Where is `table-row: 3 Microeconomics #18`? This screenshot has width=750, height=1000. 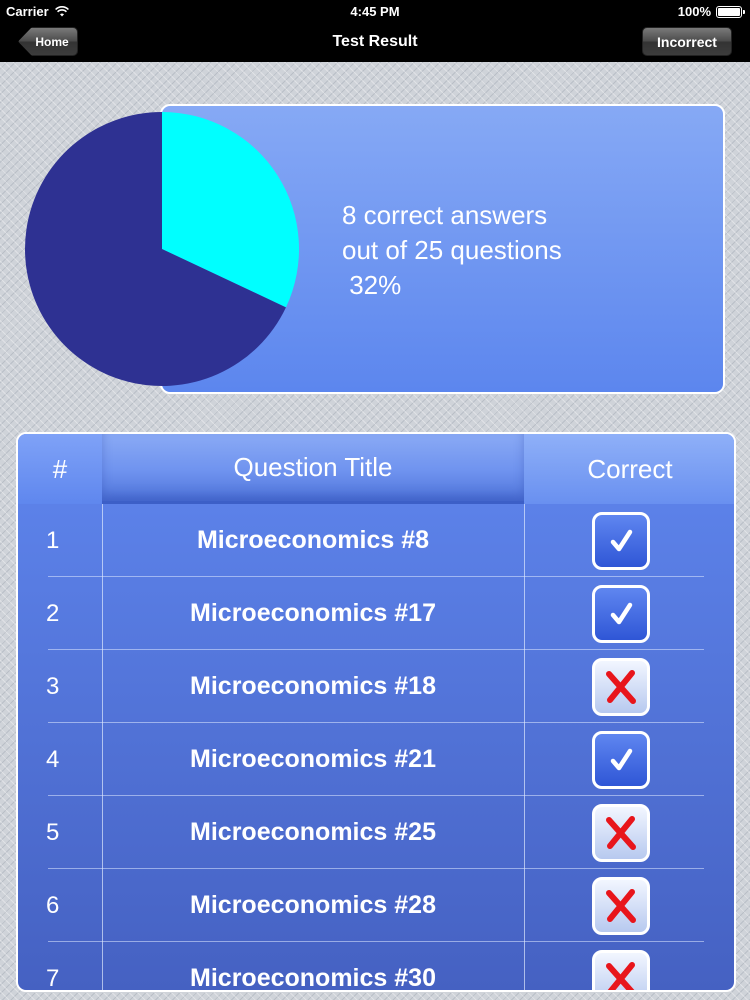
table-row: 3 Microeconomics #18 is located at coordinates (376, 686).